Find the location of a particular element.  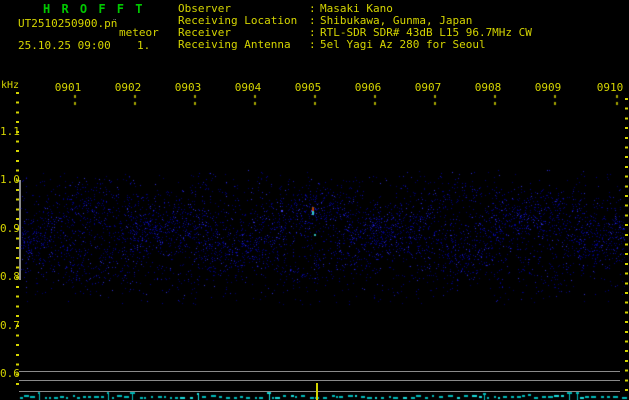

separator-line-middle is located at coordinates (319, 380).